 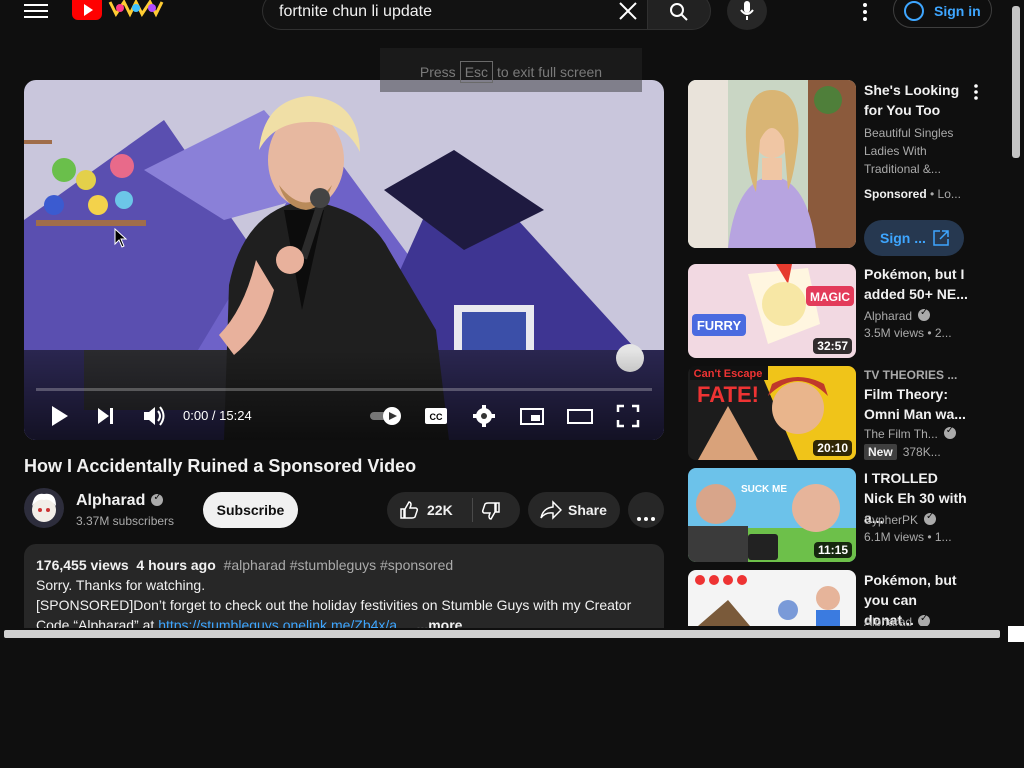 What do you see at coordinates (830, 297) in the screenshot?
I see `thumb-text: MAGIC` at bounding box center [830, 297].